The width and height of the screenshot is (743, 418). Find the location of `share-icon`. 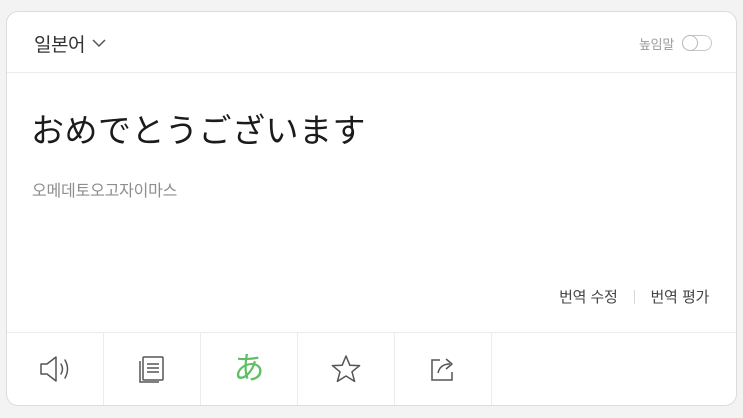

share-icon is located at coordinates (443, 369).